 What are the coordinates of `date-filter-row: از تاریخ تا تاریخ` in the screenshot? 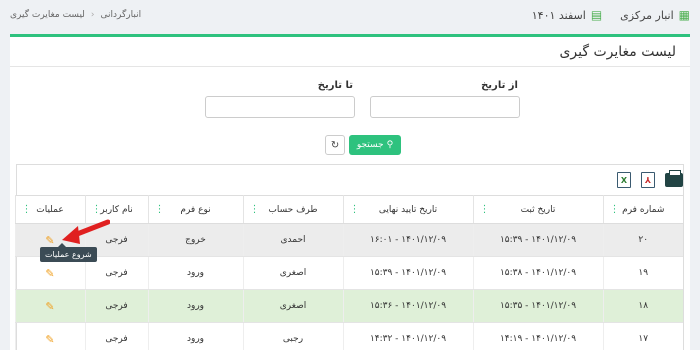 It's located at (350, 100).